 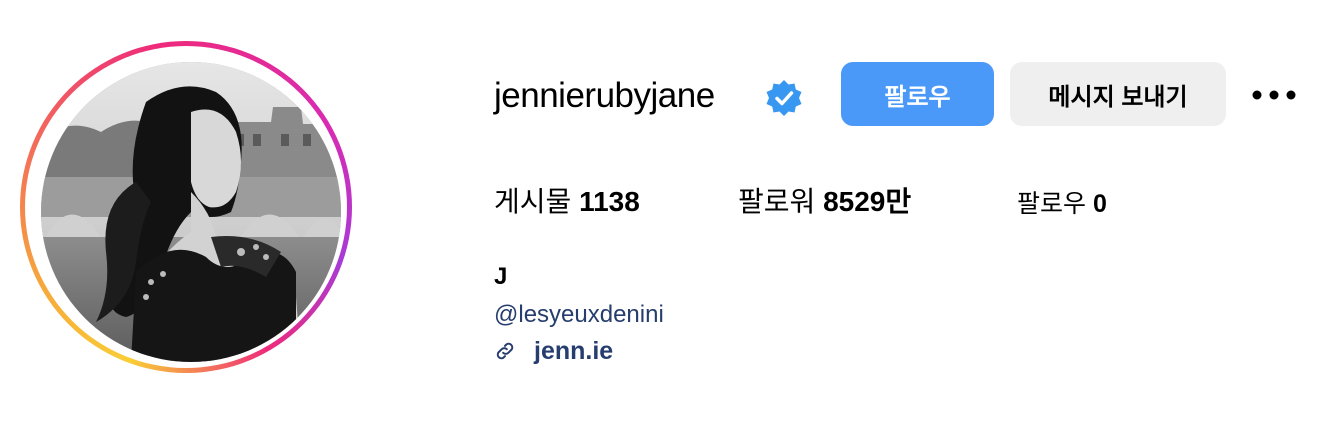 I want to click on bio-mention-link: @lesyeuxdenini, so click(x=579, y=315).